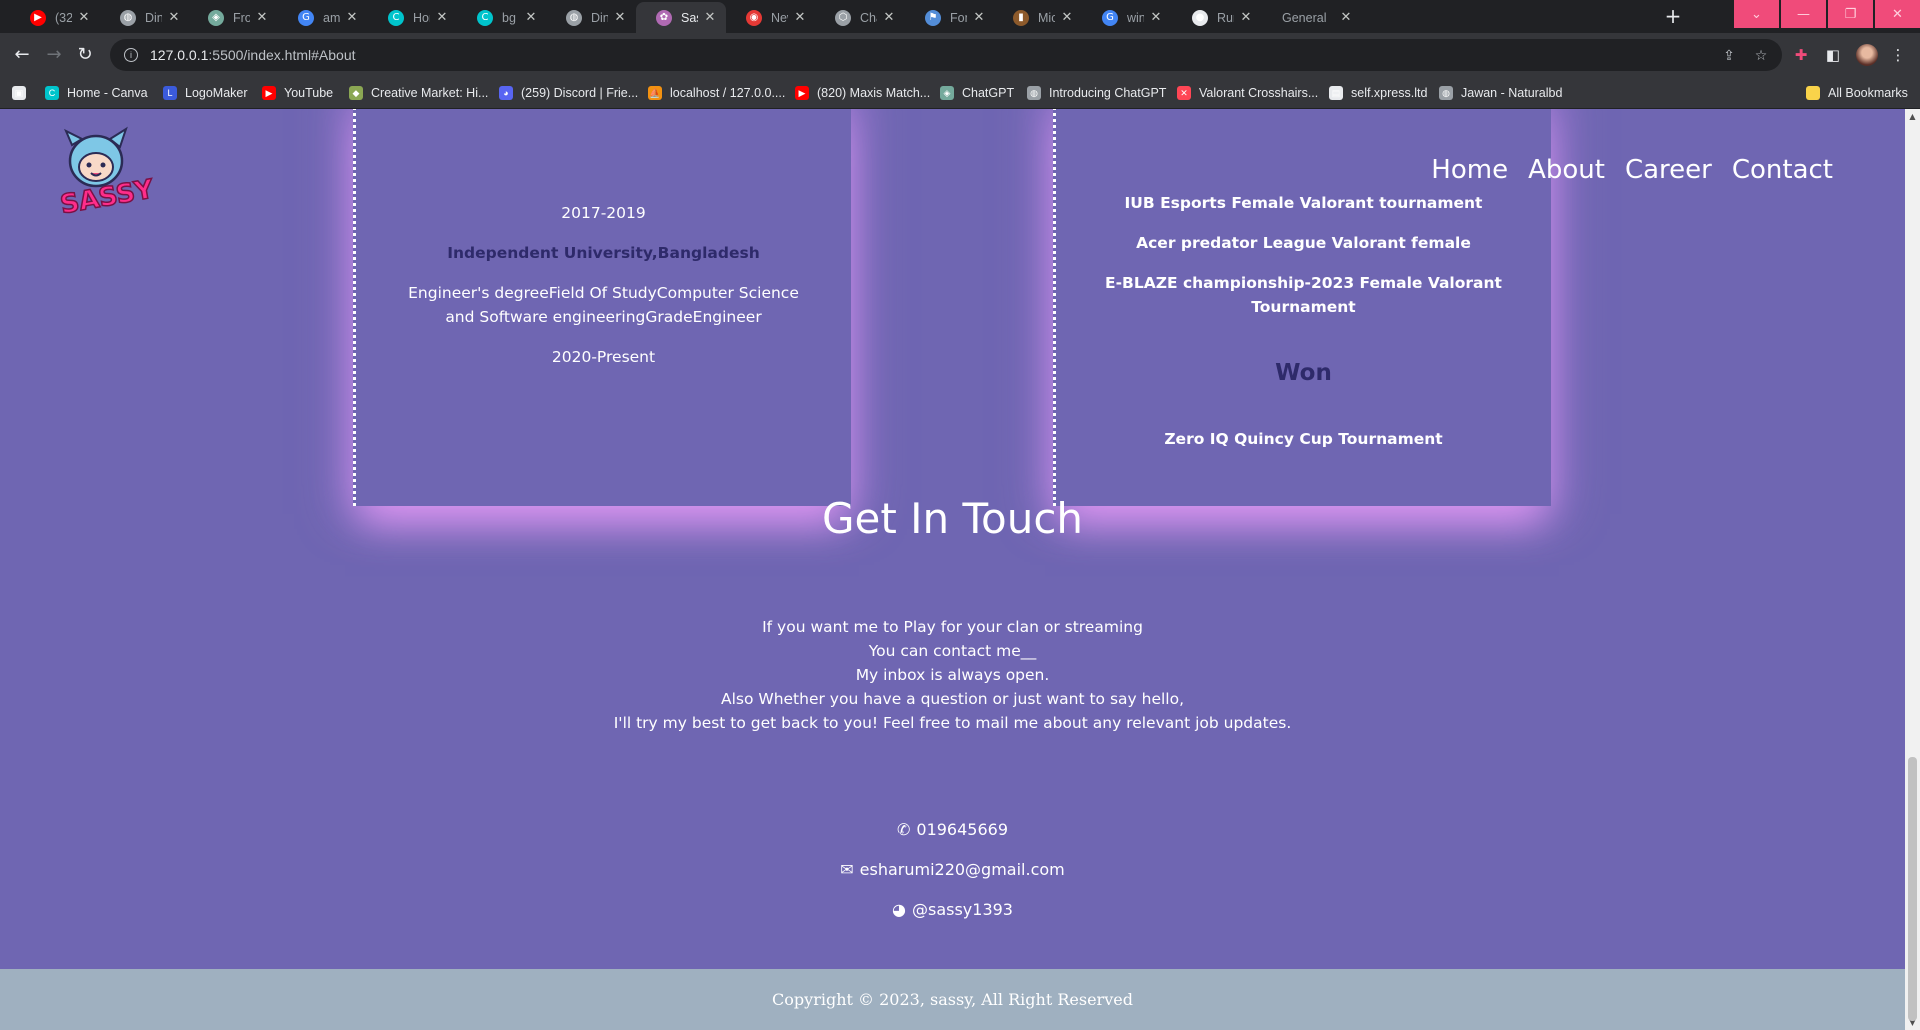  What do you see at coordinates (22, 55) in the screenshot?
I see `back-arrow-icon: ←` at bounding box center [22, 55].